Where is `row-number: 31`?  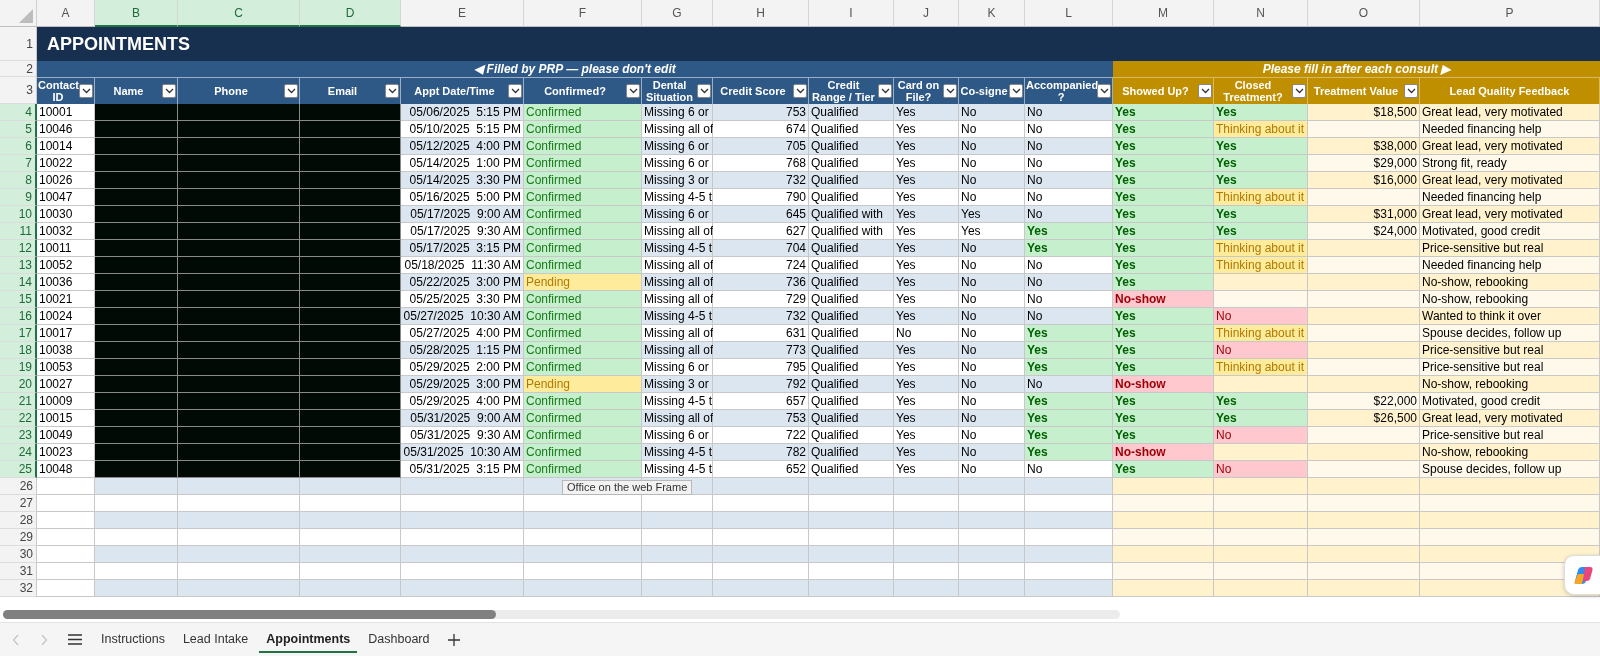
row-number: 31 is located at coordinates (18, 571).